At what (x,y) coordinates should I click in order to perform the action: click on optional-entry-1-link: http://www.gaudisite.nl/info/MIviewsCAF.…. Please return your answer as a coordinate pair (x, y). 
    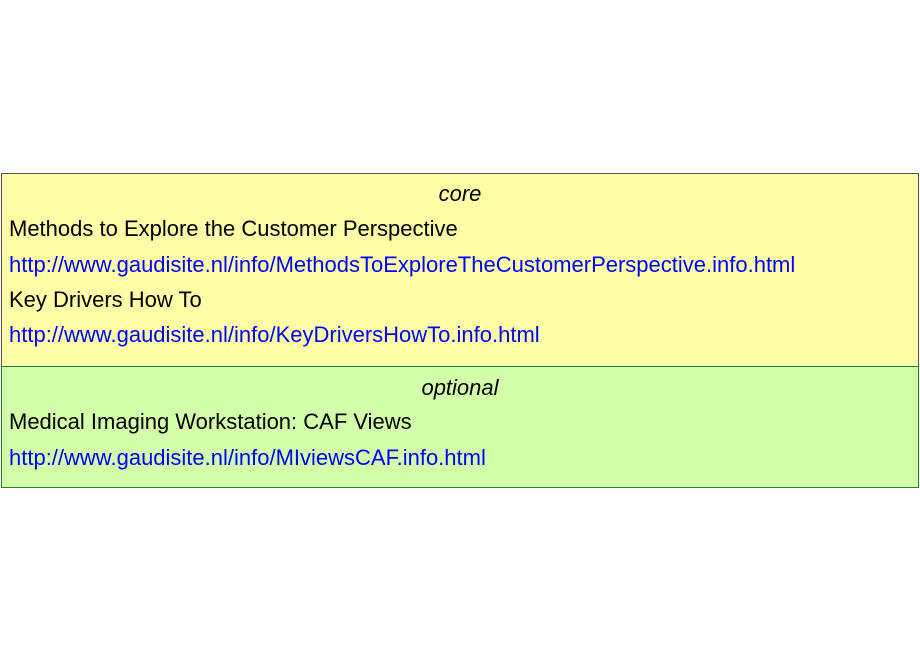
    Looking at the image, I should click on (247, 458).